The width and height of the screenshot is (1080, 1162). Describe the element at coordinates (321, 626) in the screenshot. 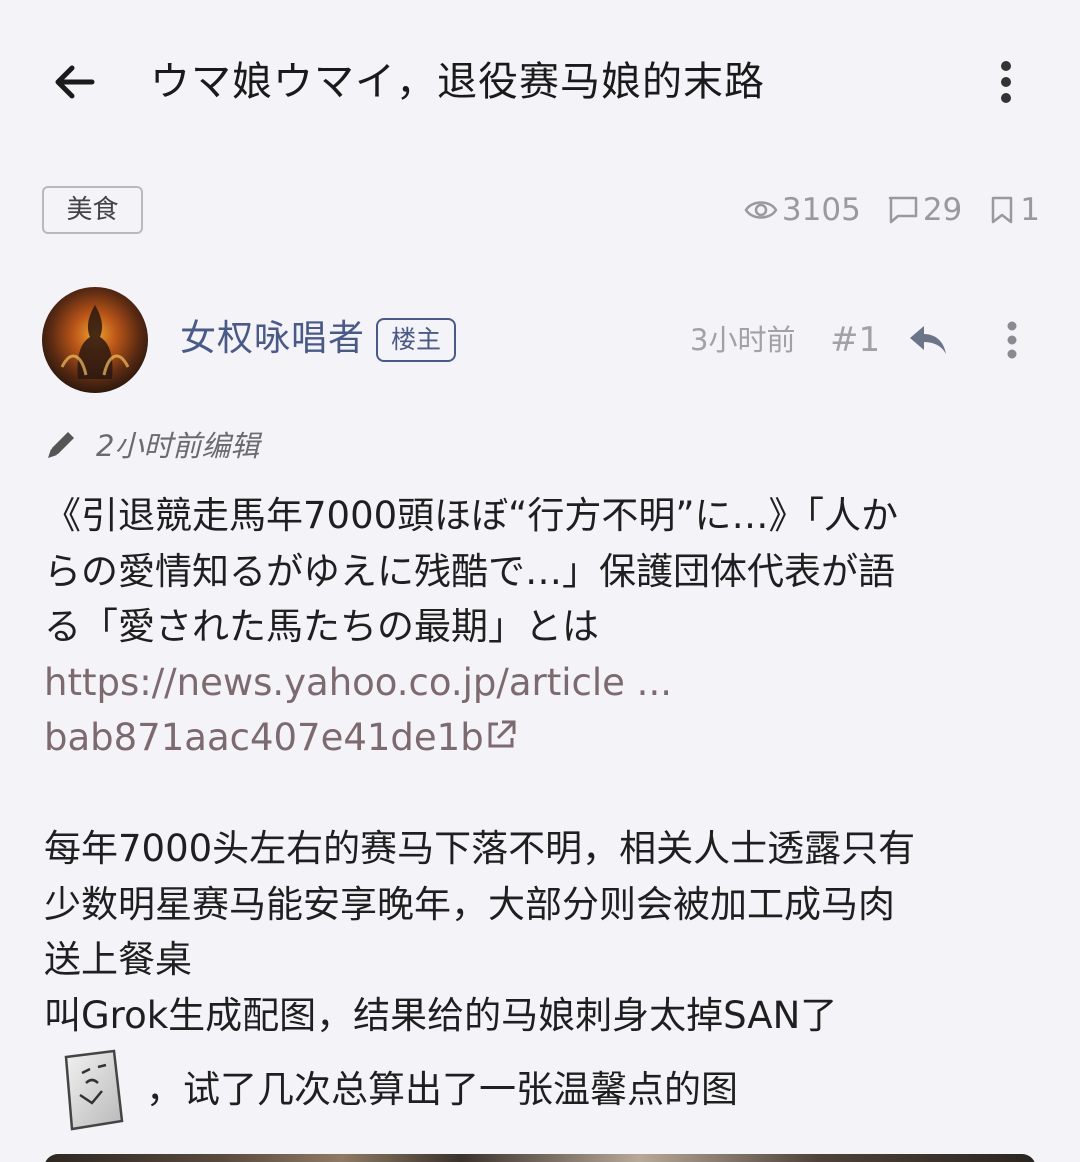

I see `quote-line: る「愛された馬たちの最期」とは` at that location.